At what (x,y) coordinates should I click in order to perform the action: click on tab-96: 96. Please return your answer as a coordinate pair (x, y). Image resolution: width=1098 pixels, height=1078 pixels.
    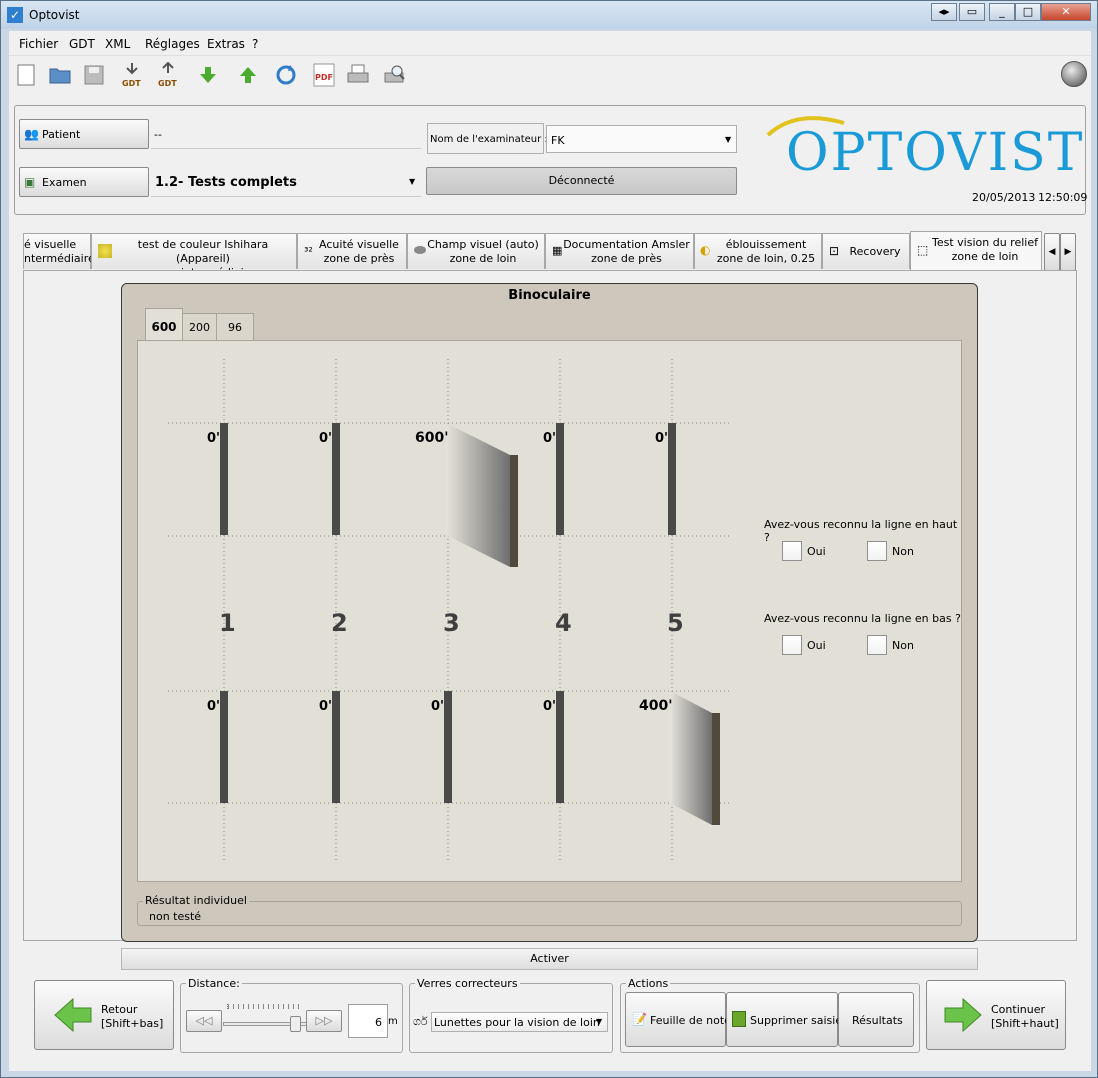
    Looking at the image, I should click on (235, 327).